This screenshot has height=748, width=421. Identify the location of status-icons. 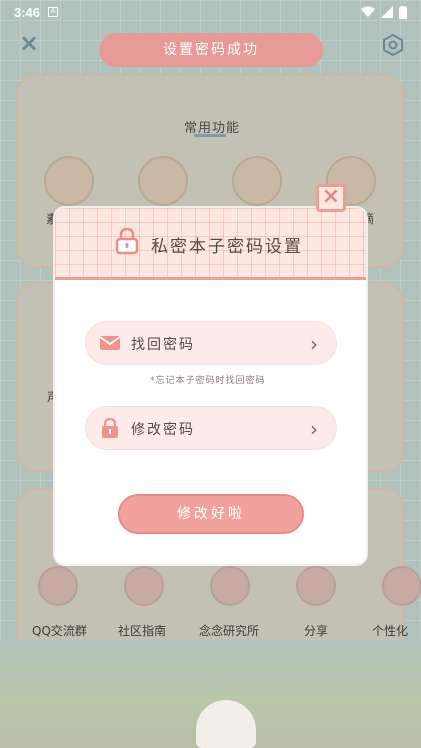
(384, 12).